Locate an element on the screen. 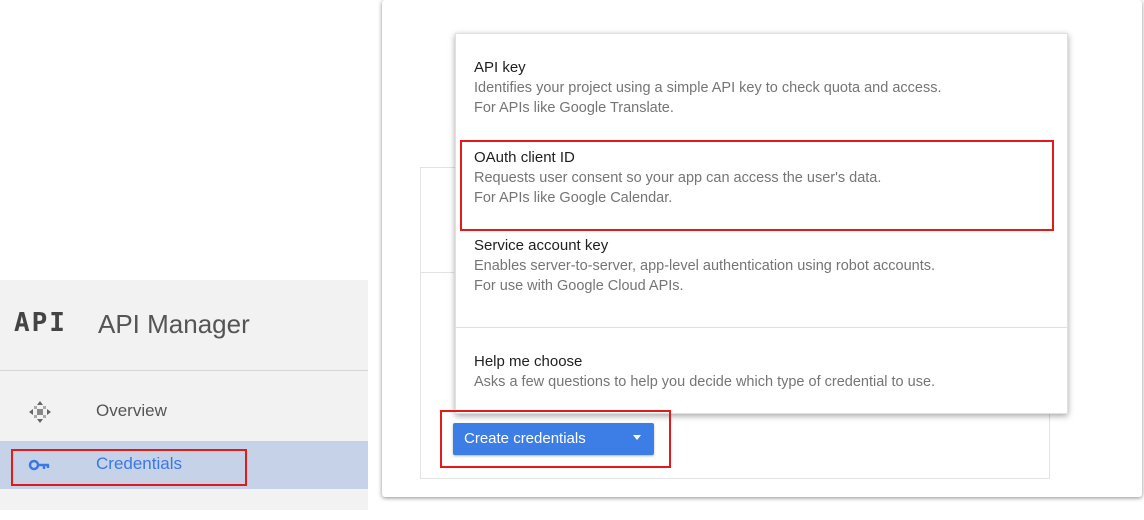  overview-icon is located at coordinates (40, 412).